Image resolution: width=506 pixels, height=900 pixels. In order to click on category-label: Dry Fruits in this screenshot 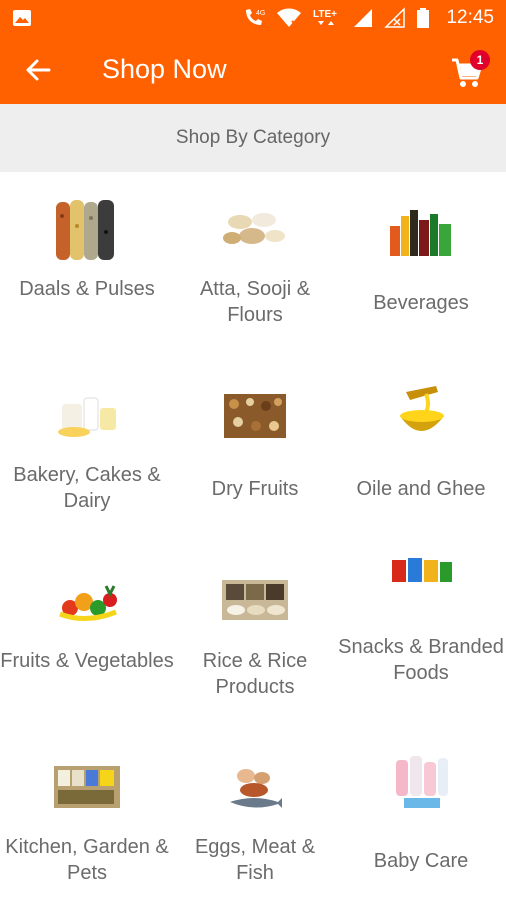, I will do `click(255, 489)`.